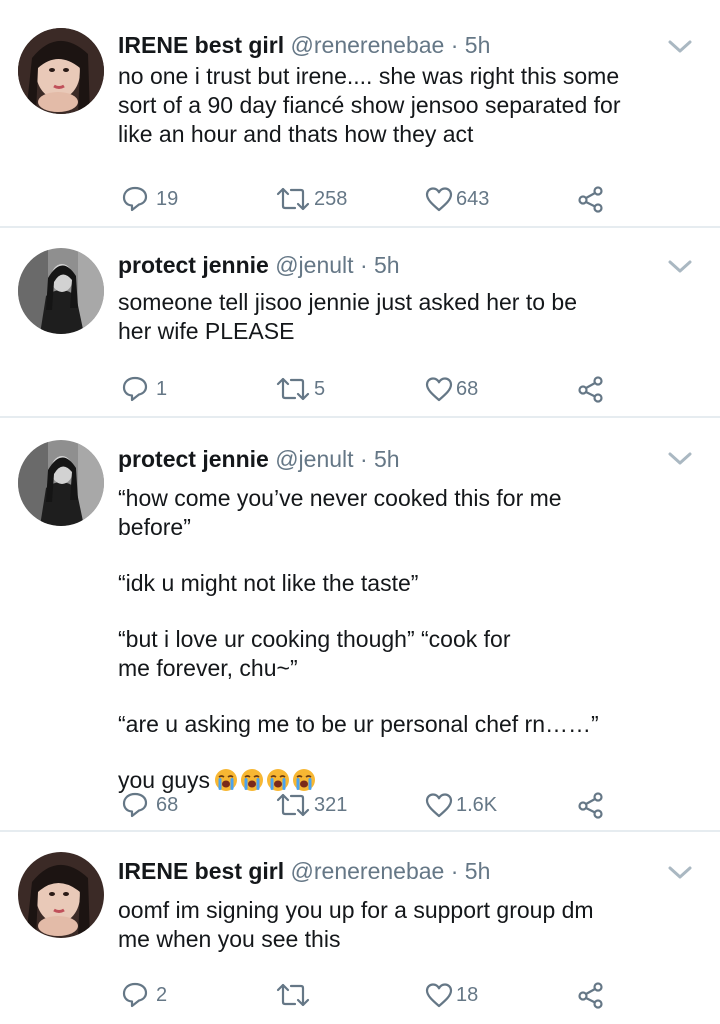 Image resolution: width=720 pixels, height=1024 pixels. Describe the element at coordinates (419, 199) in the screenshot. I see `tweet-actions: 19 258 643` at that location.